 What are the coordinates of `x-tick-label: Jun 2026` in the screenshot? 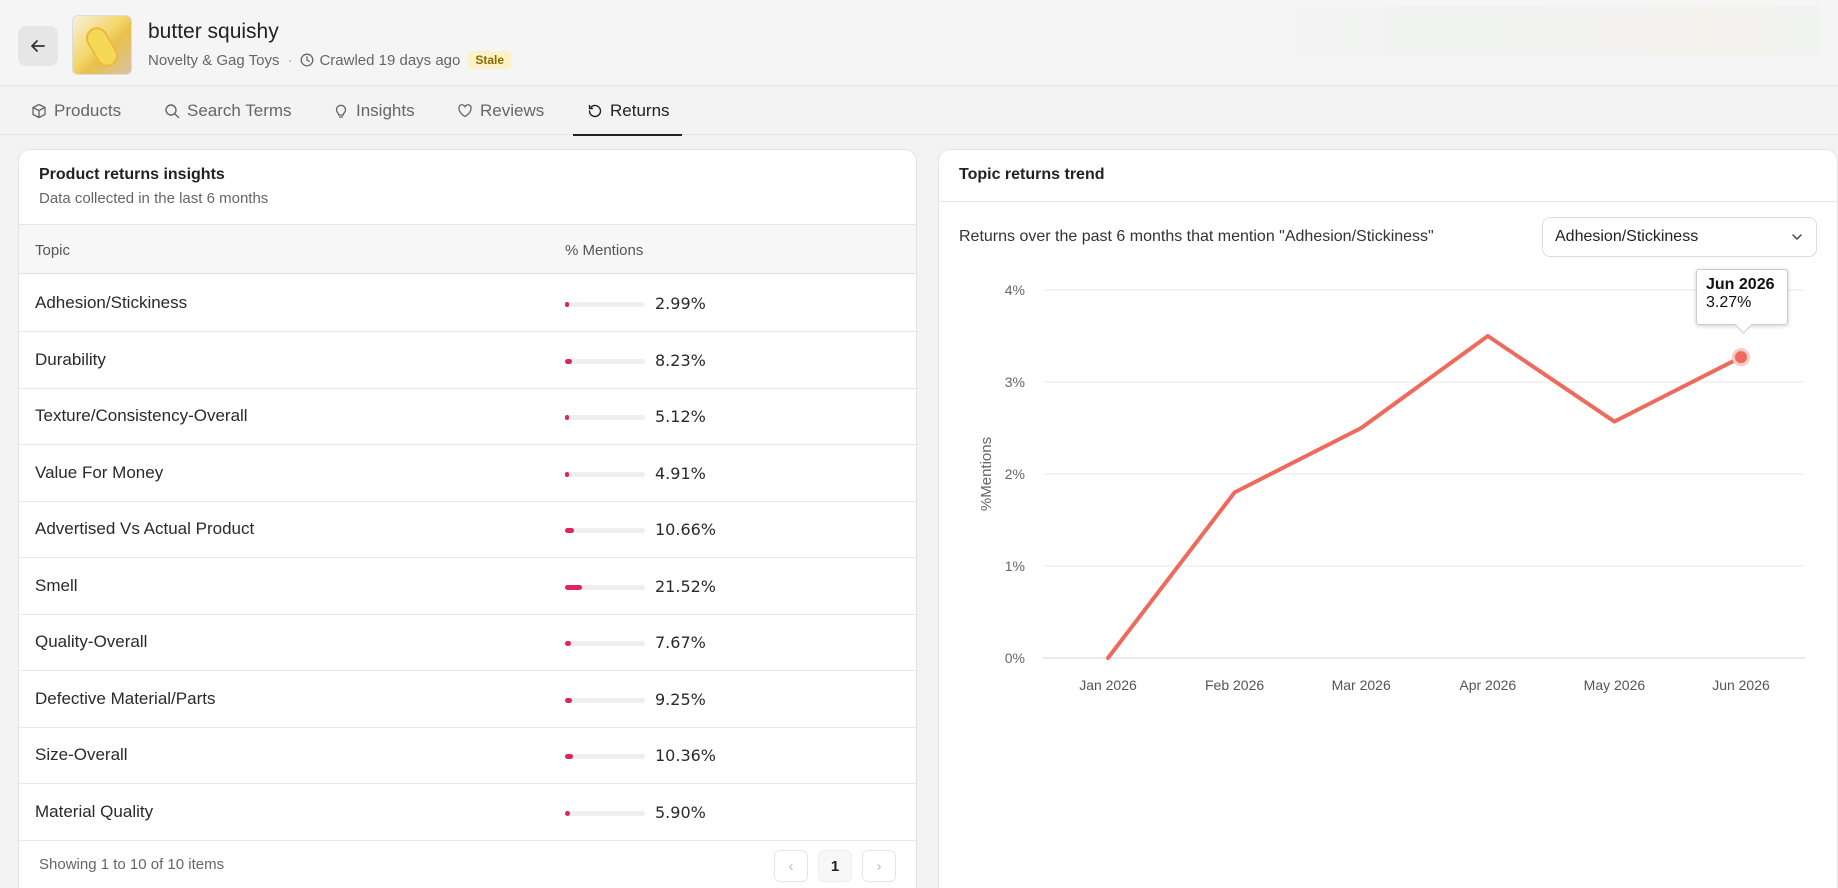 It's located at (1741, 685).